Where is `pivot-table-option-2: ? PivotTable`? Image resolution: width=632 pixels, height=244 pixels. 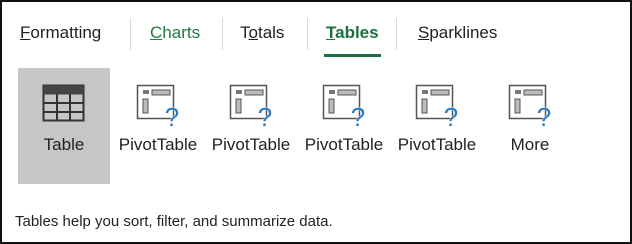
pivot-table-option-2: ? PivotTable is located at coordinates (251, 126).